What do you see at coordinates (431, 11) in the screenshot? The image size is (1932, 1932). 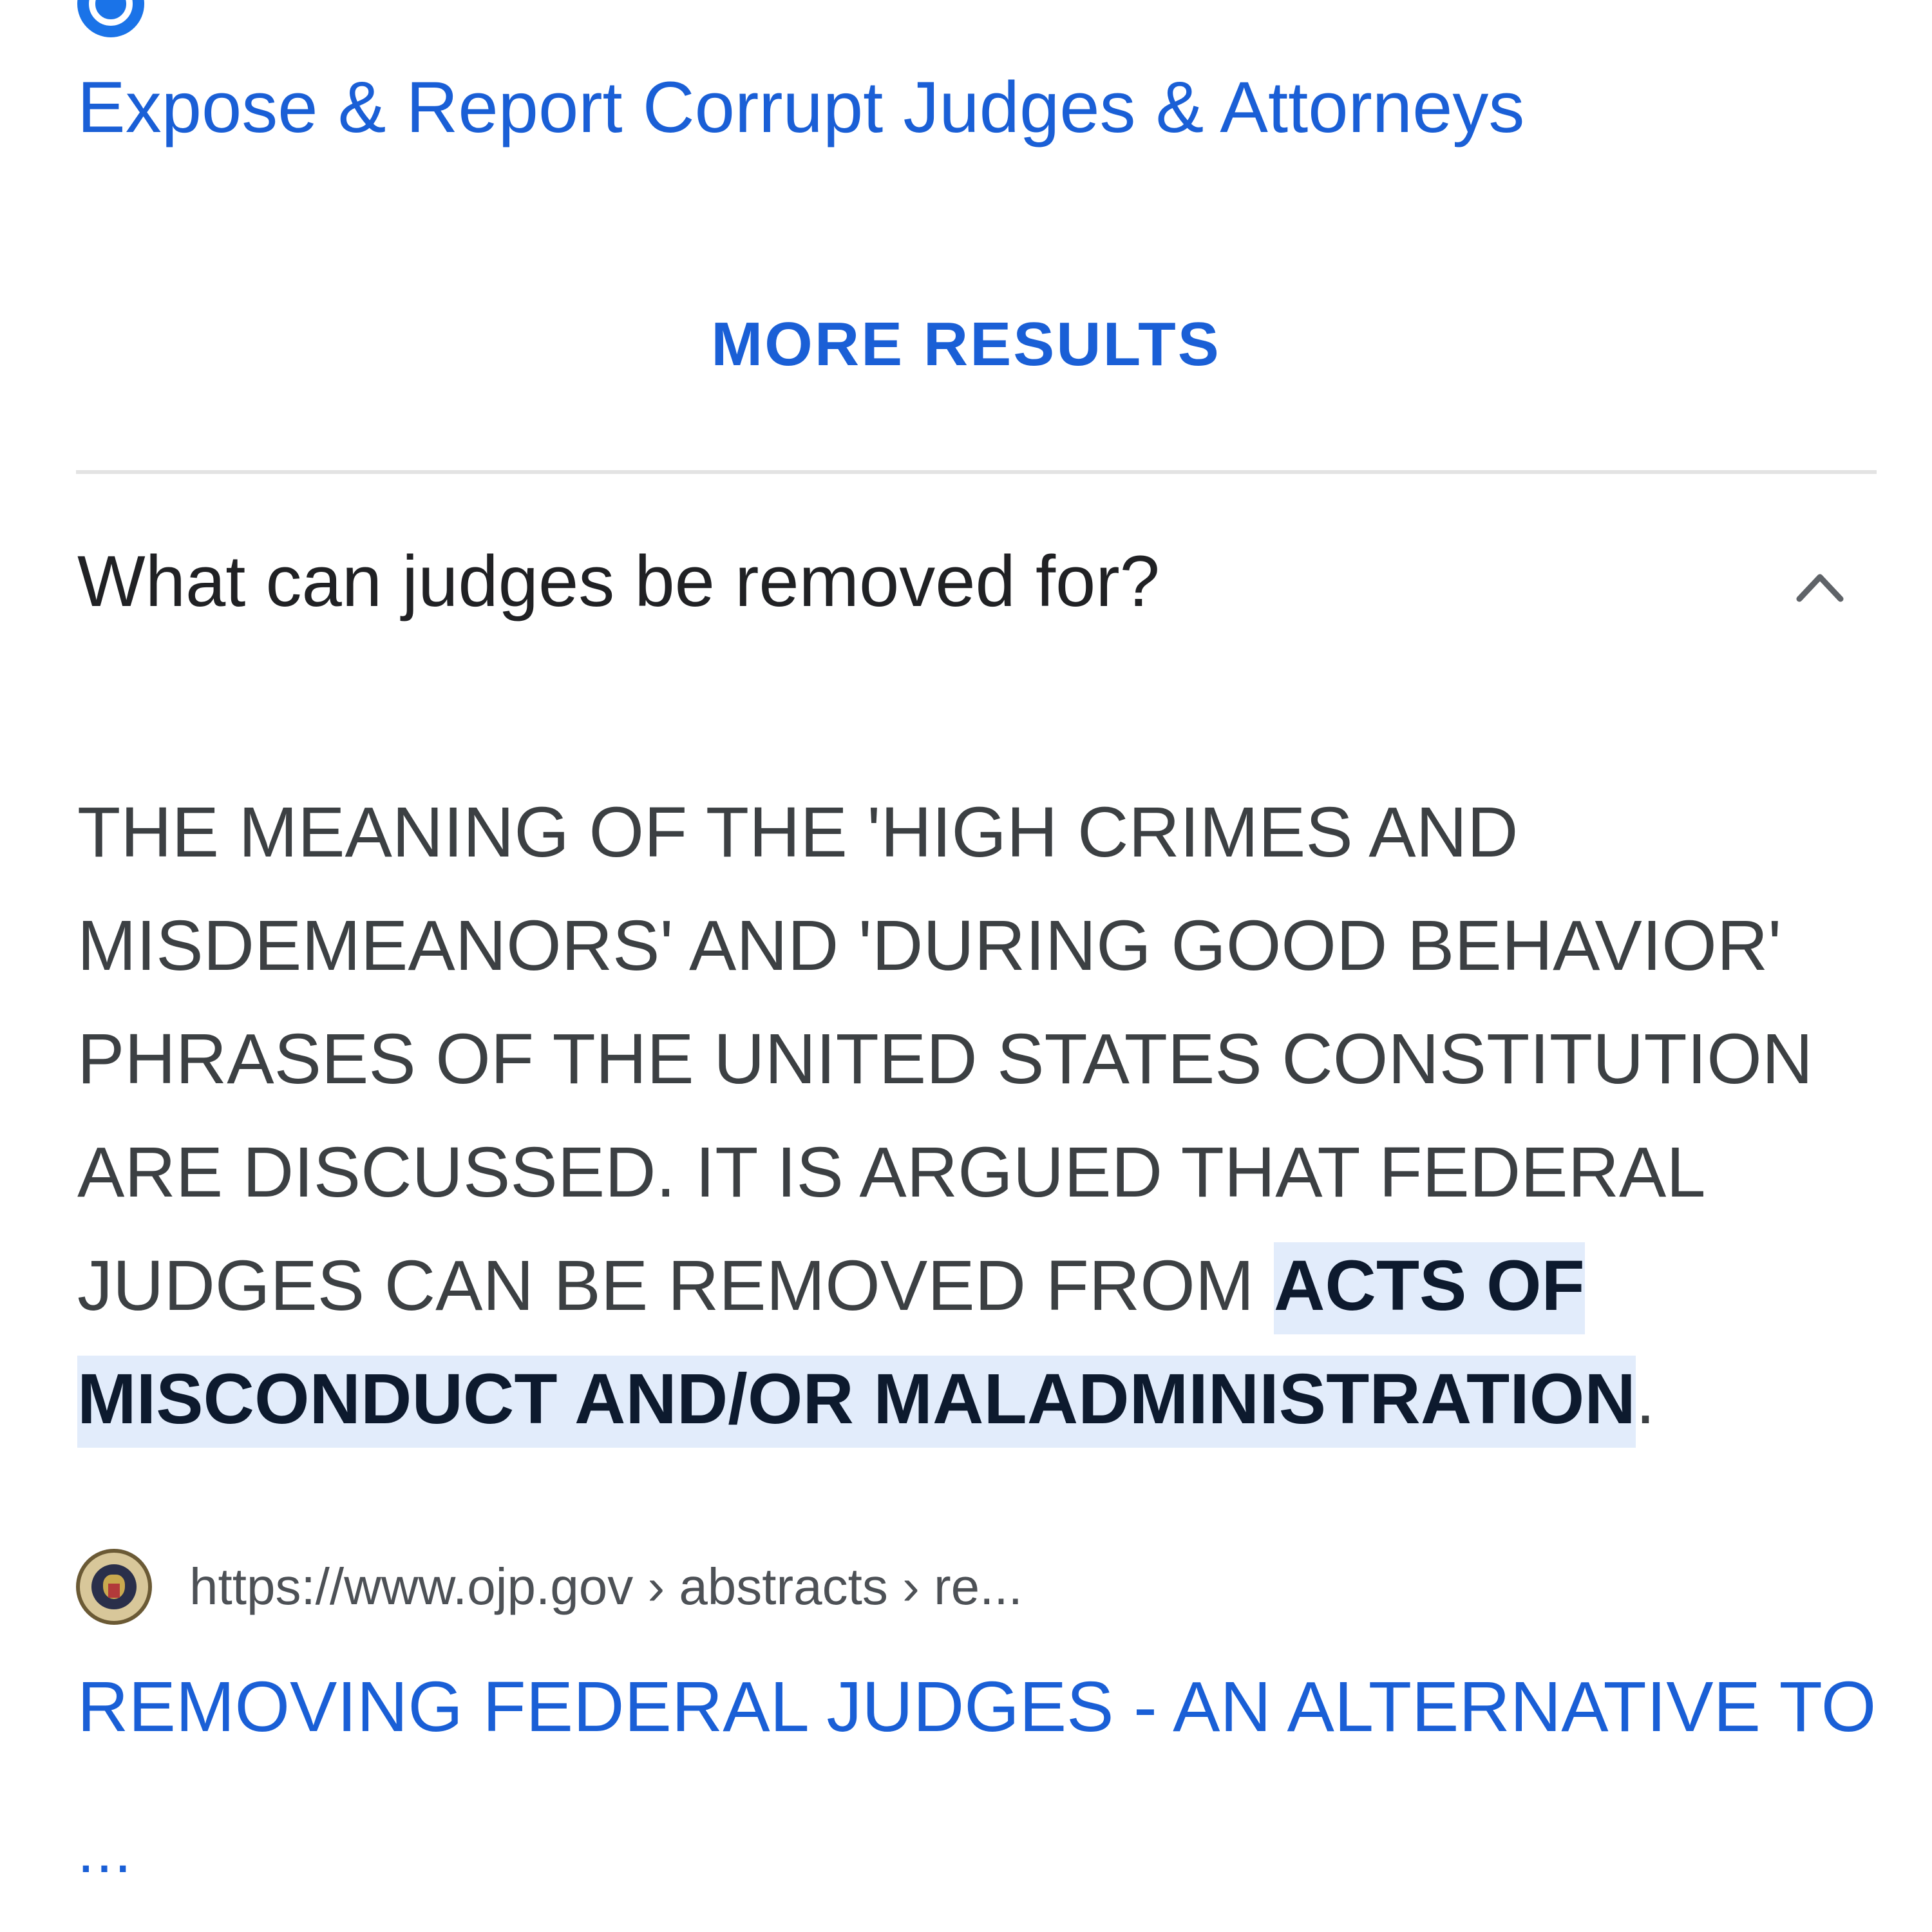 I see `top-result-url` at bounding box center [431, 11].